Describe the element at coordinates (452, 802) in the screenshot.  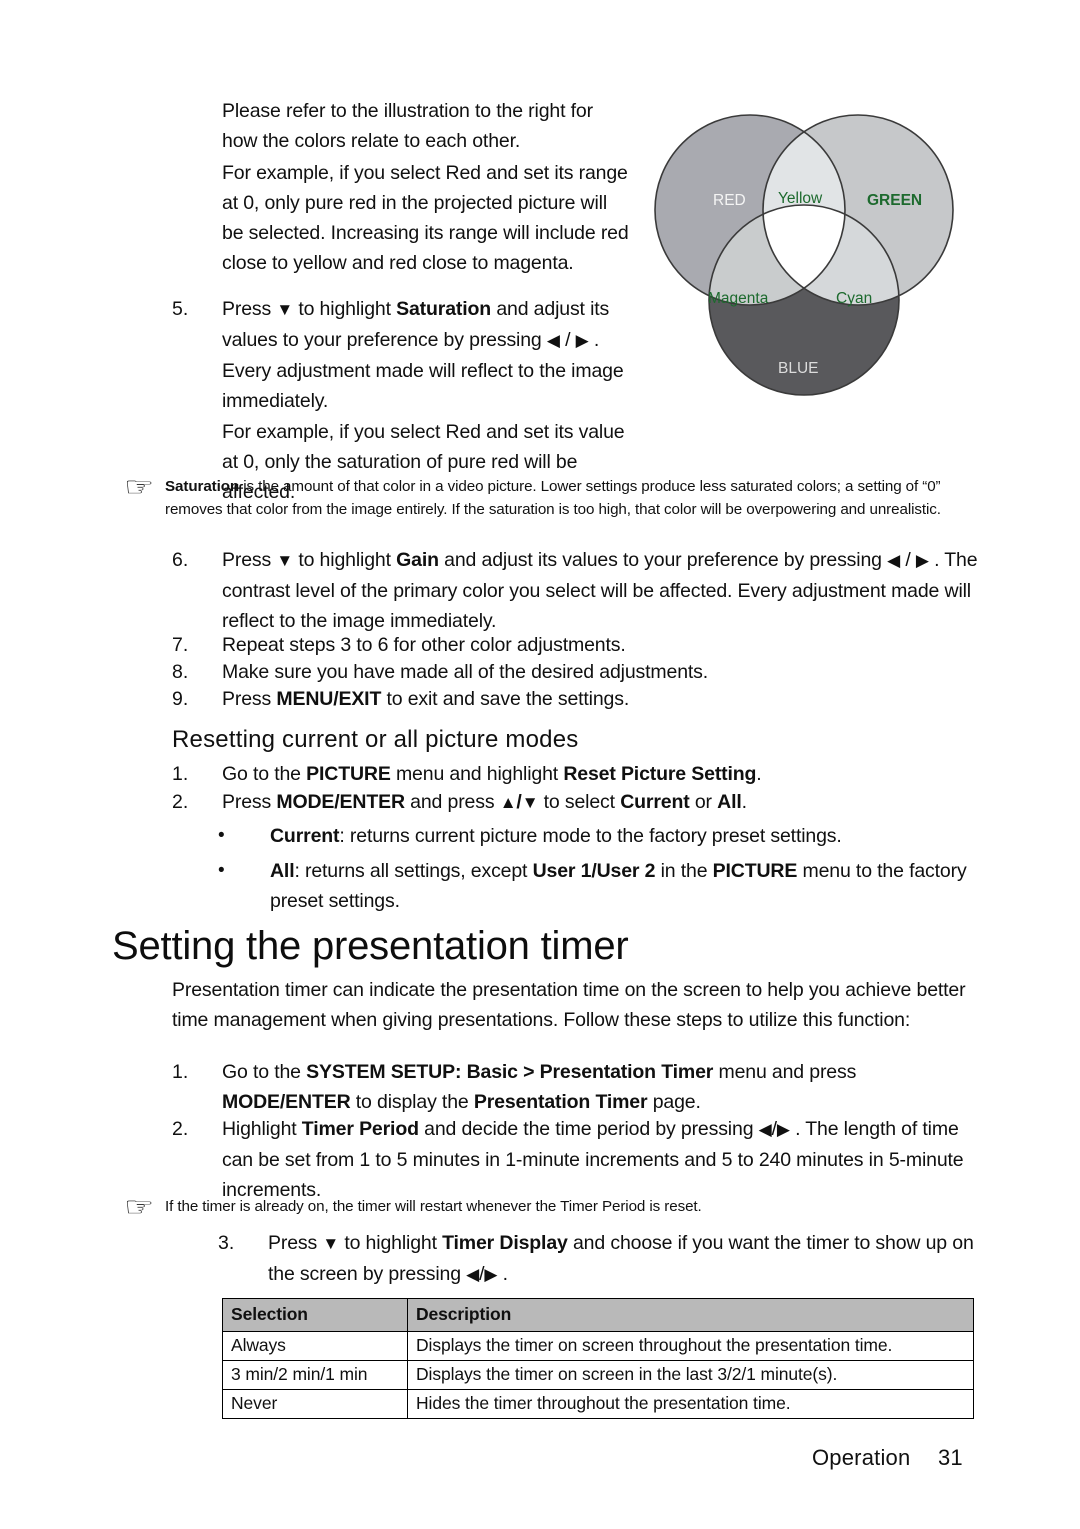
I see `reset-step-2-text-b: and press` at that location.